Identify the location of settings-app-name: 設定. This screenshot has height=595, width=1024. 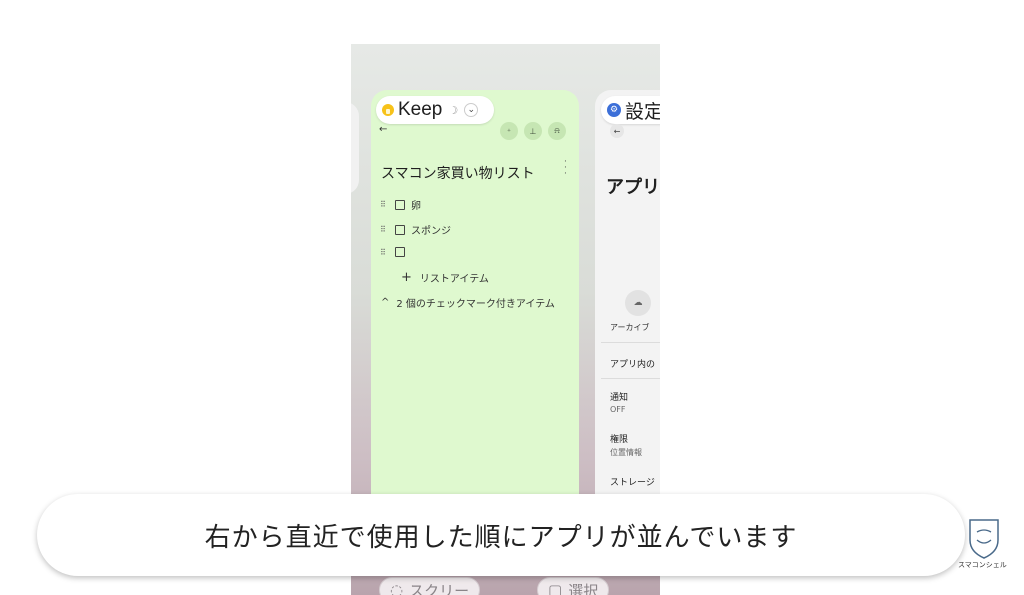
(642, 112).